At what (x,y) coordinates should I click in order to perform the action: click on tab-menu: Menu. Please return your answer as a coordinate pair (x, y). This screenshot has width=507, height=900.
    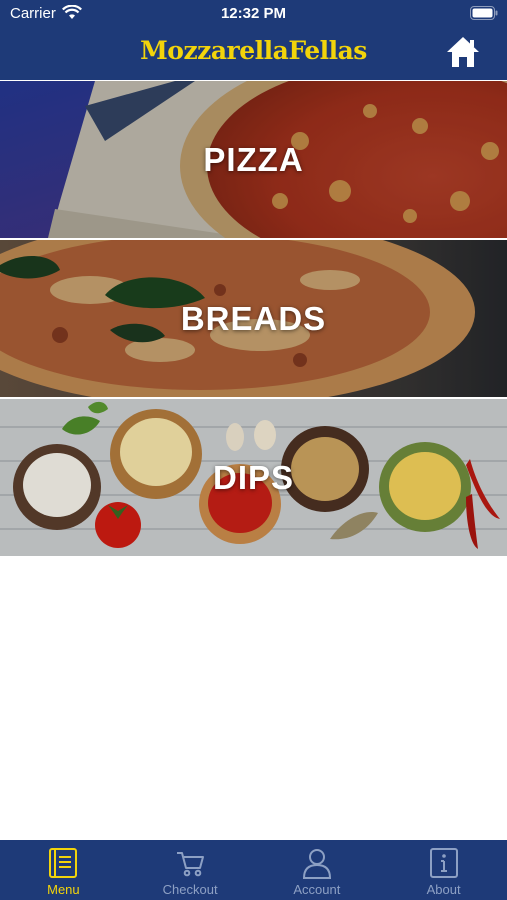
    Looking at the image, I should click on (63, 870).